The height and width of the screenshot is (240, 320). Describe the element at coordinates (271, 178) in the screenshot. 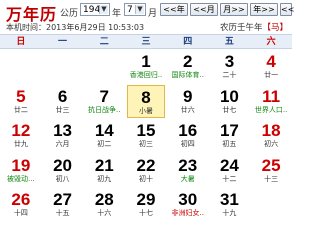

I see `lunar-day-label: 十三` at that location.